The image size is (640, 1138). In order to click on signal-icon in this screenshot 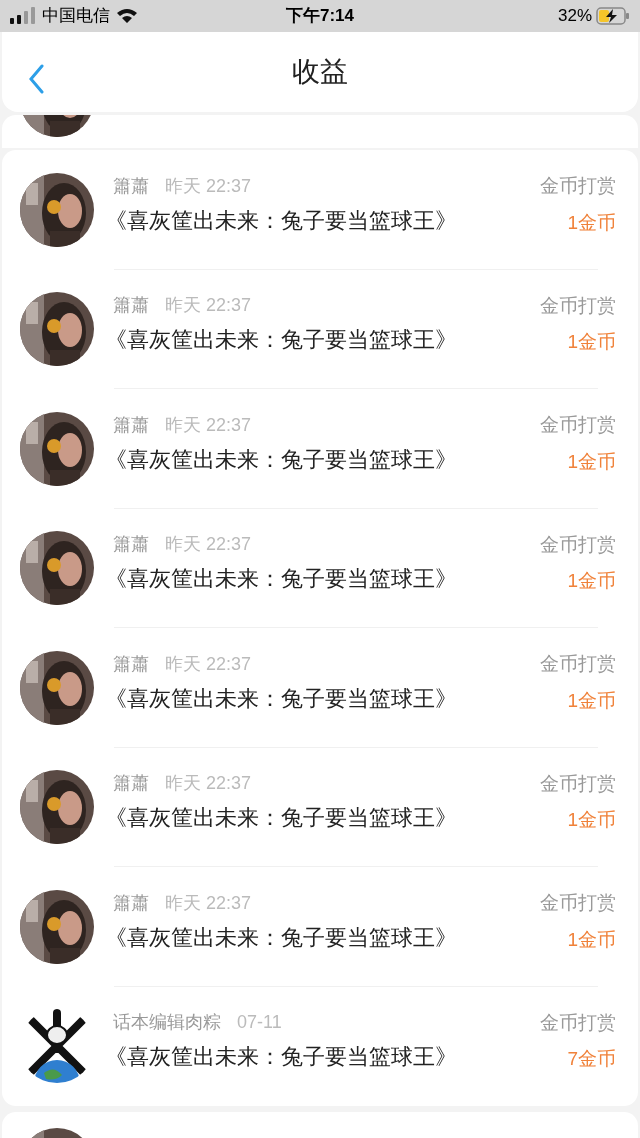, I will do `click(23, 16)`.